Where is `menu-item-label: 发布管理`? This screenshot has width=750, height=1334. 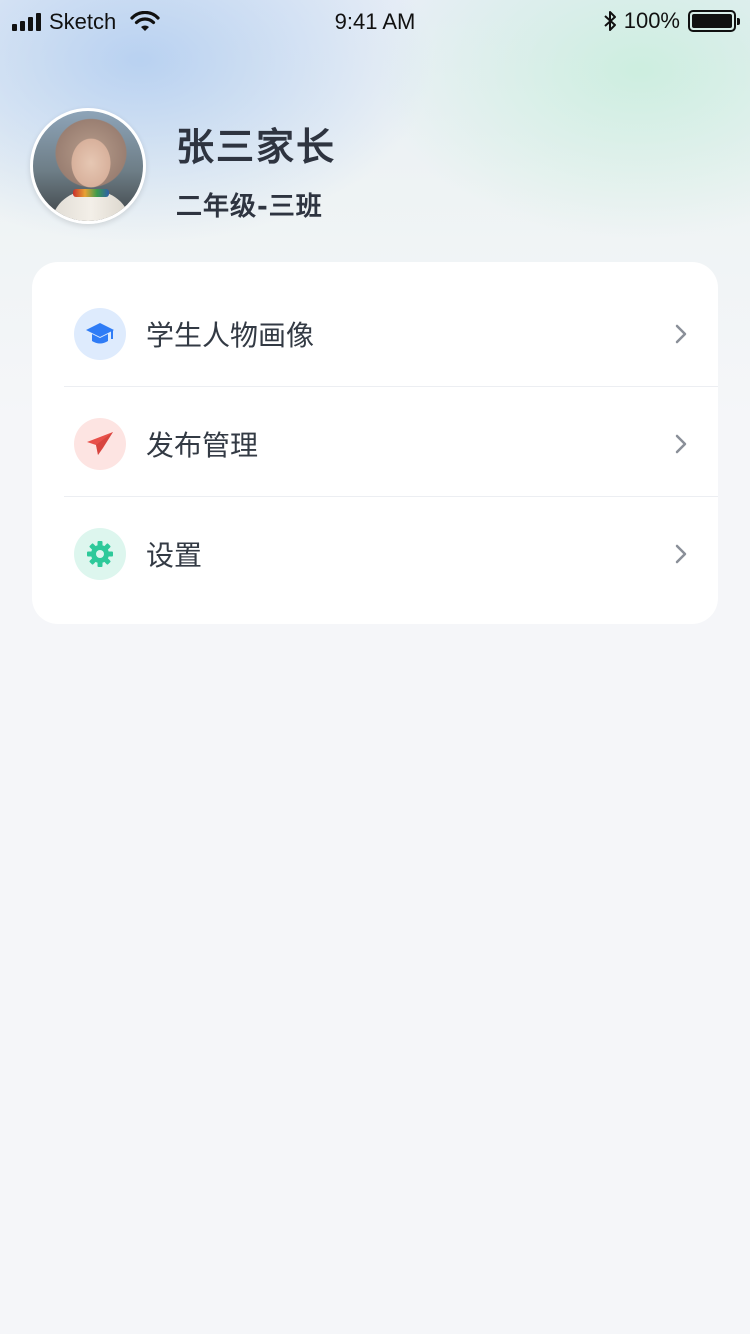 menu-item-label: 发布管理 is located at coordinates (202, 445).